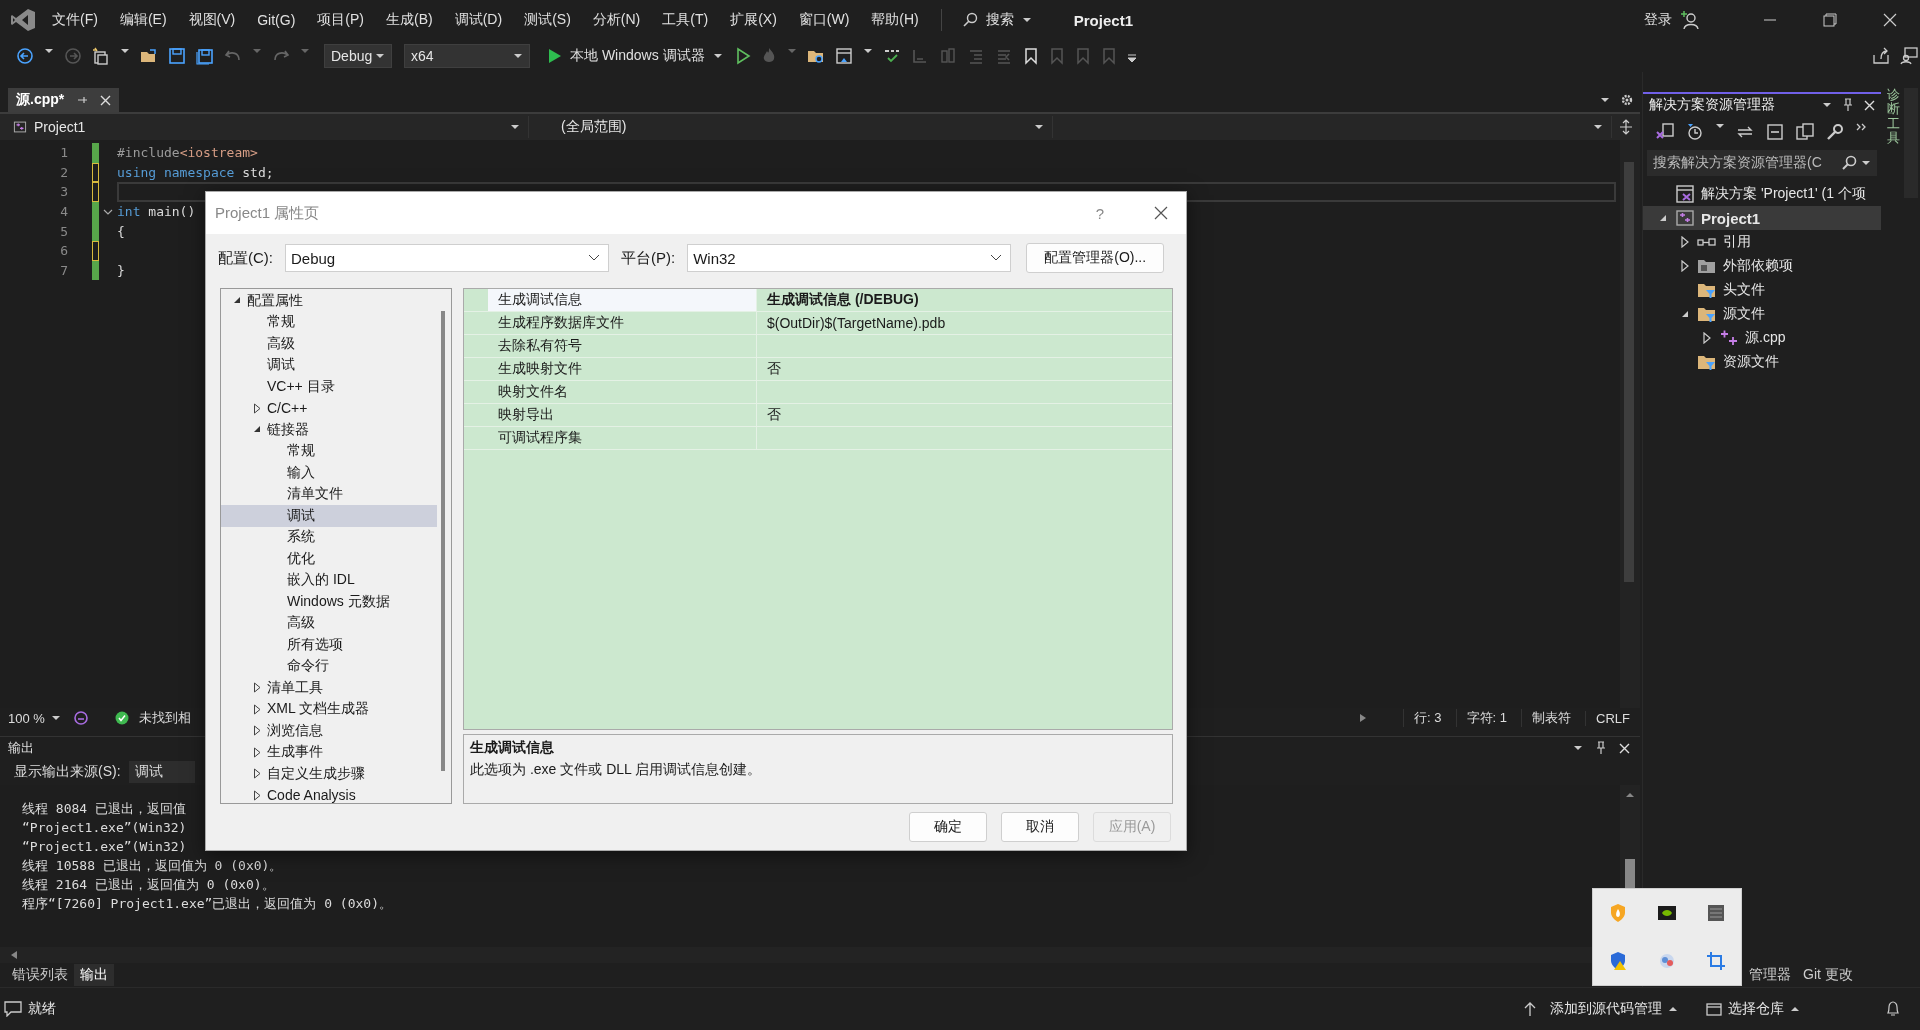  Describe the element at coordinates (94, 975) in the screenshot. I see `panel-tab: 输出` at that location.